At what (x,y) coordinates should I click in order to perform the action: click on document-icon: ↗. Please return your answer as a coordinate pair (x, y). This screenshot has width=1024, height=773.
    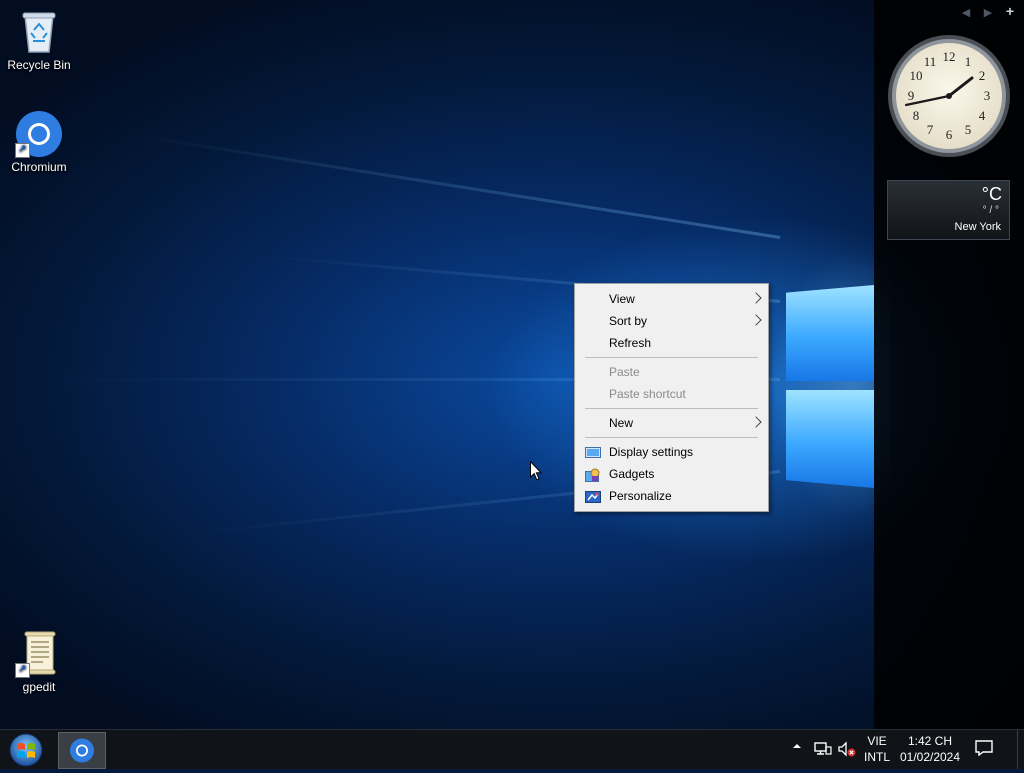
    Looking at the image, I should click on (39, 654).